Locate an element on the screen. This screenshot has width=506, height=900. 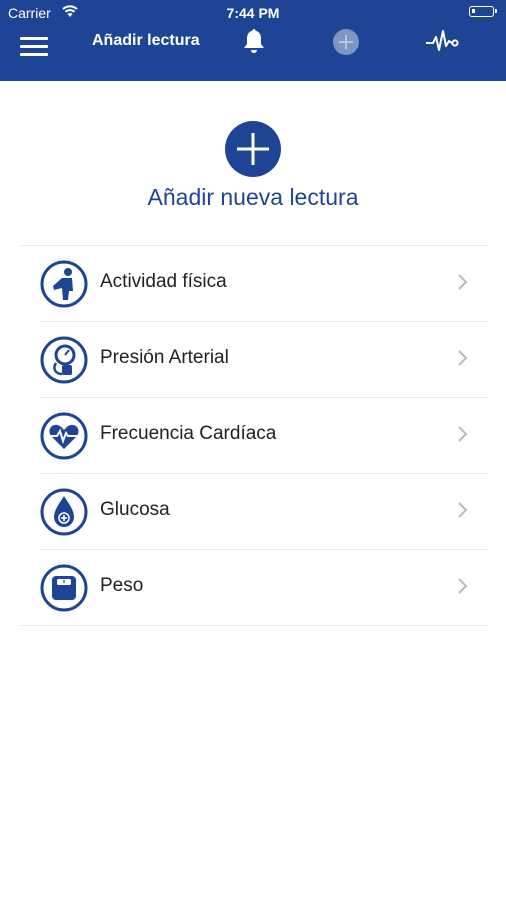
pulse-icon is located at coordinates (442, 42).